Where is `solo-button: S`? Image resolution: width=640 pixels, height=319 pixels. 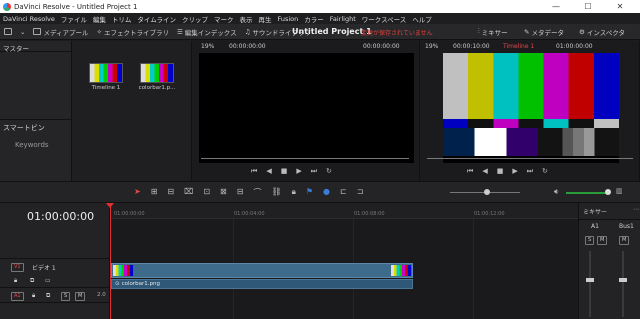 solo-button: S is located at coordinates (66, 296).